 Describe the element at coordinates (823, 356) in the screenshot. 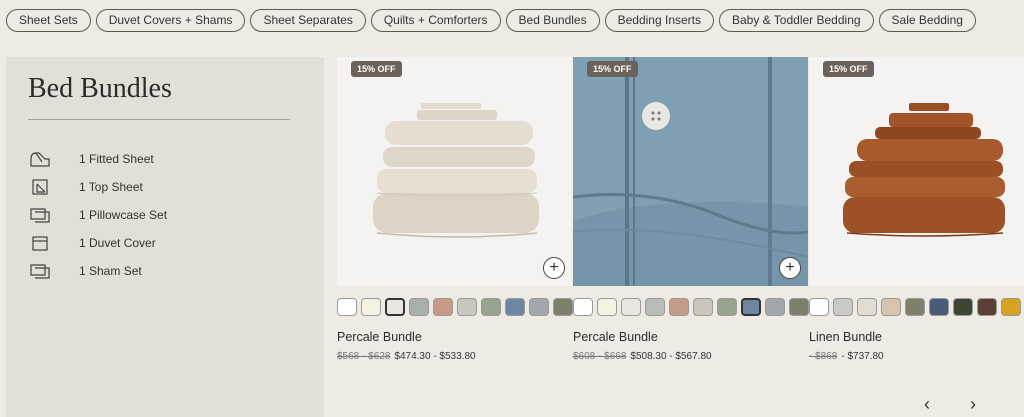

I see `original-price: - $868` at that location.